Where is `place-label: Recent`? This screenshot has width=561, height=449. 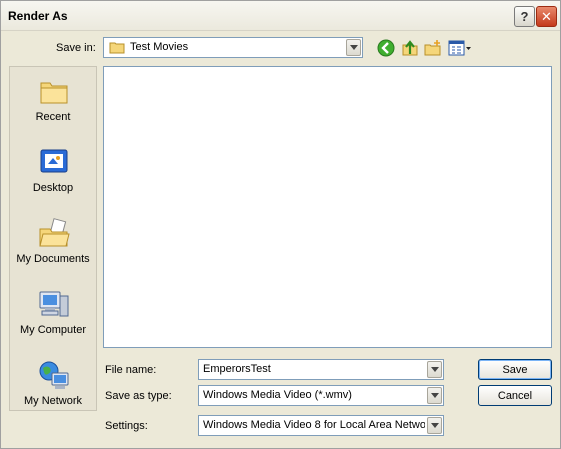
place-label: Recent is located at coordinates (53, 117).